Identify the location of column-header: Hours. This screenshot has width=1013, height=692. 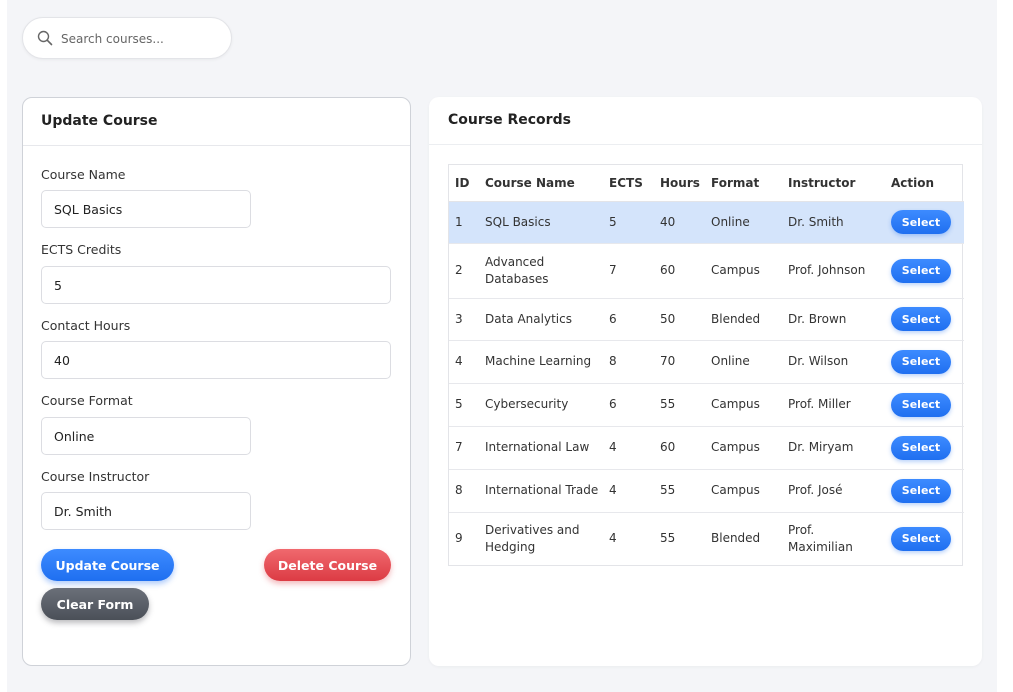
(679, 183).